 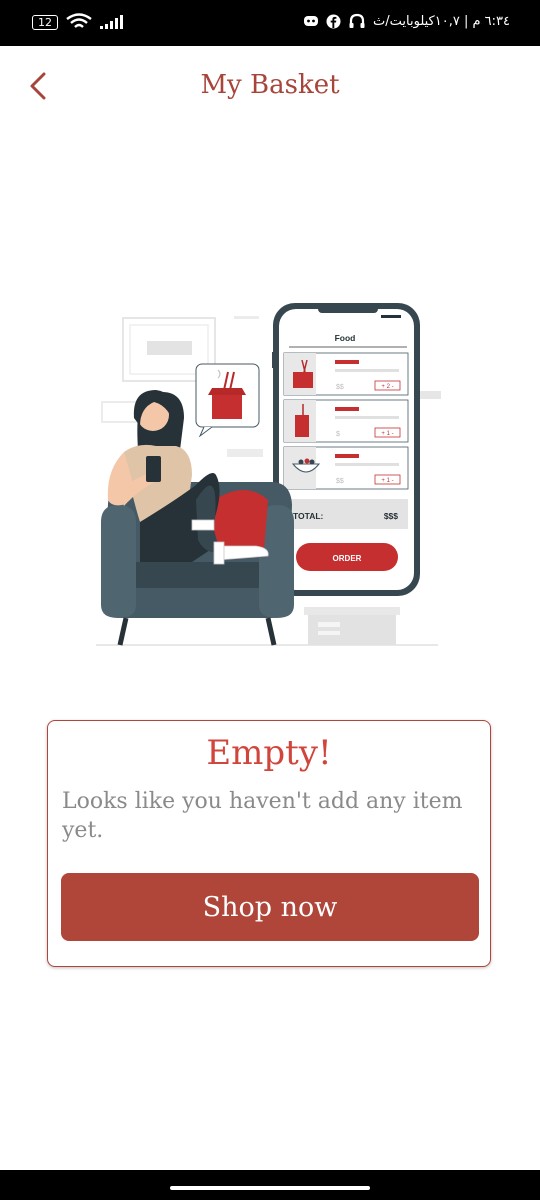 I want to click on discord-icon, so click(x=311, y=21).